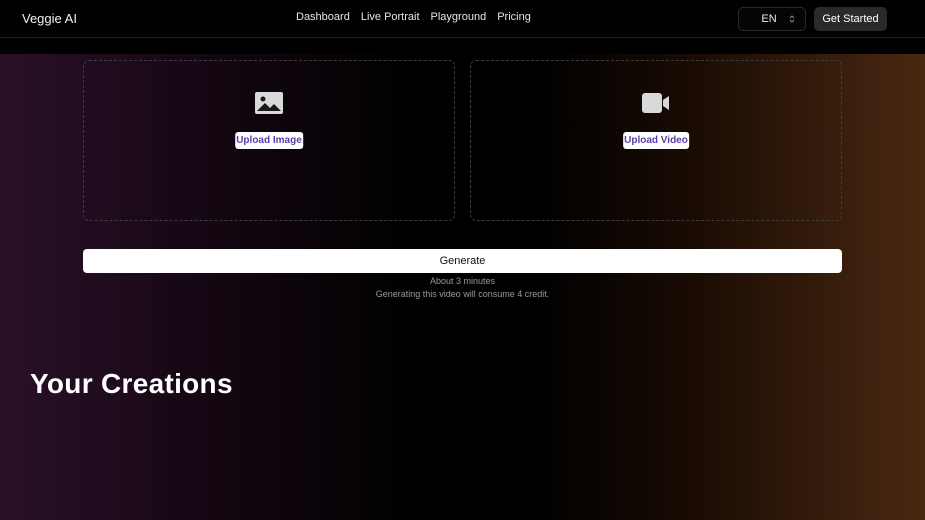  Describe the element at coordinates (269, 103) in the screenshot. I see `image-icon` at that location.